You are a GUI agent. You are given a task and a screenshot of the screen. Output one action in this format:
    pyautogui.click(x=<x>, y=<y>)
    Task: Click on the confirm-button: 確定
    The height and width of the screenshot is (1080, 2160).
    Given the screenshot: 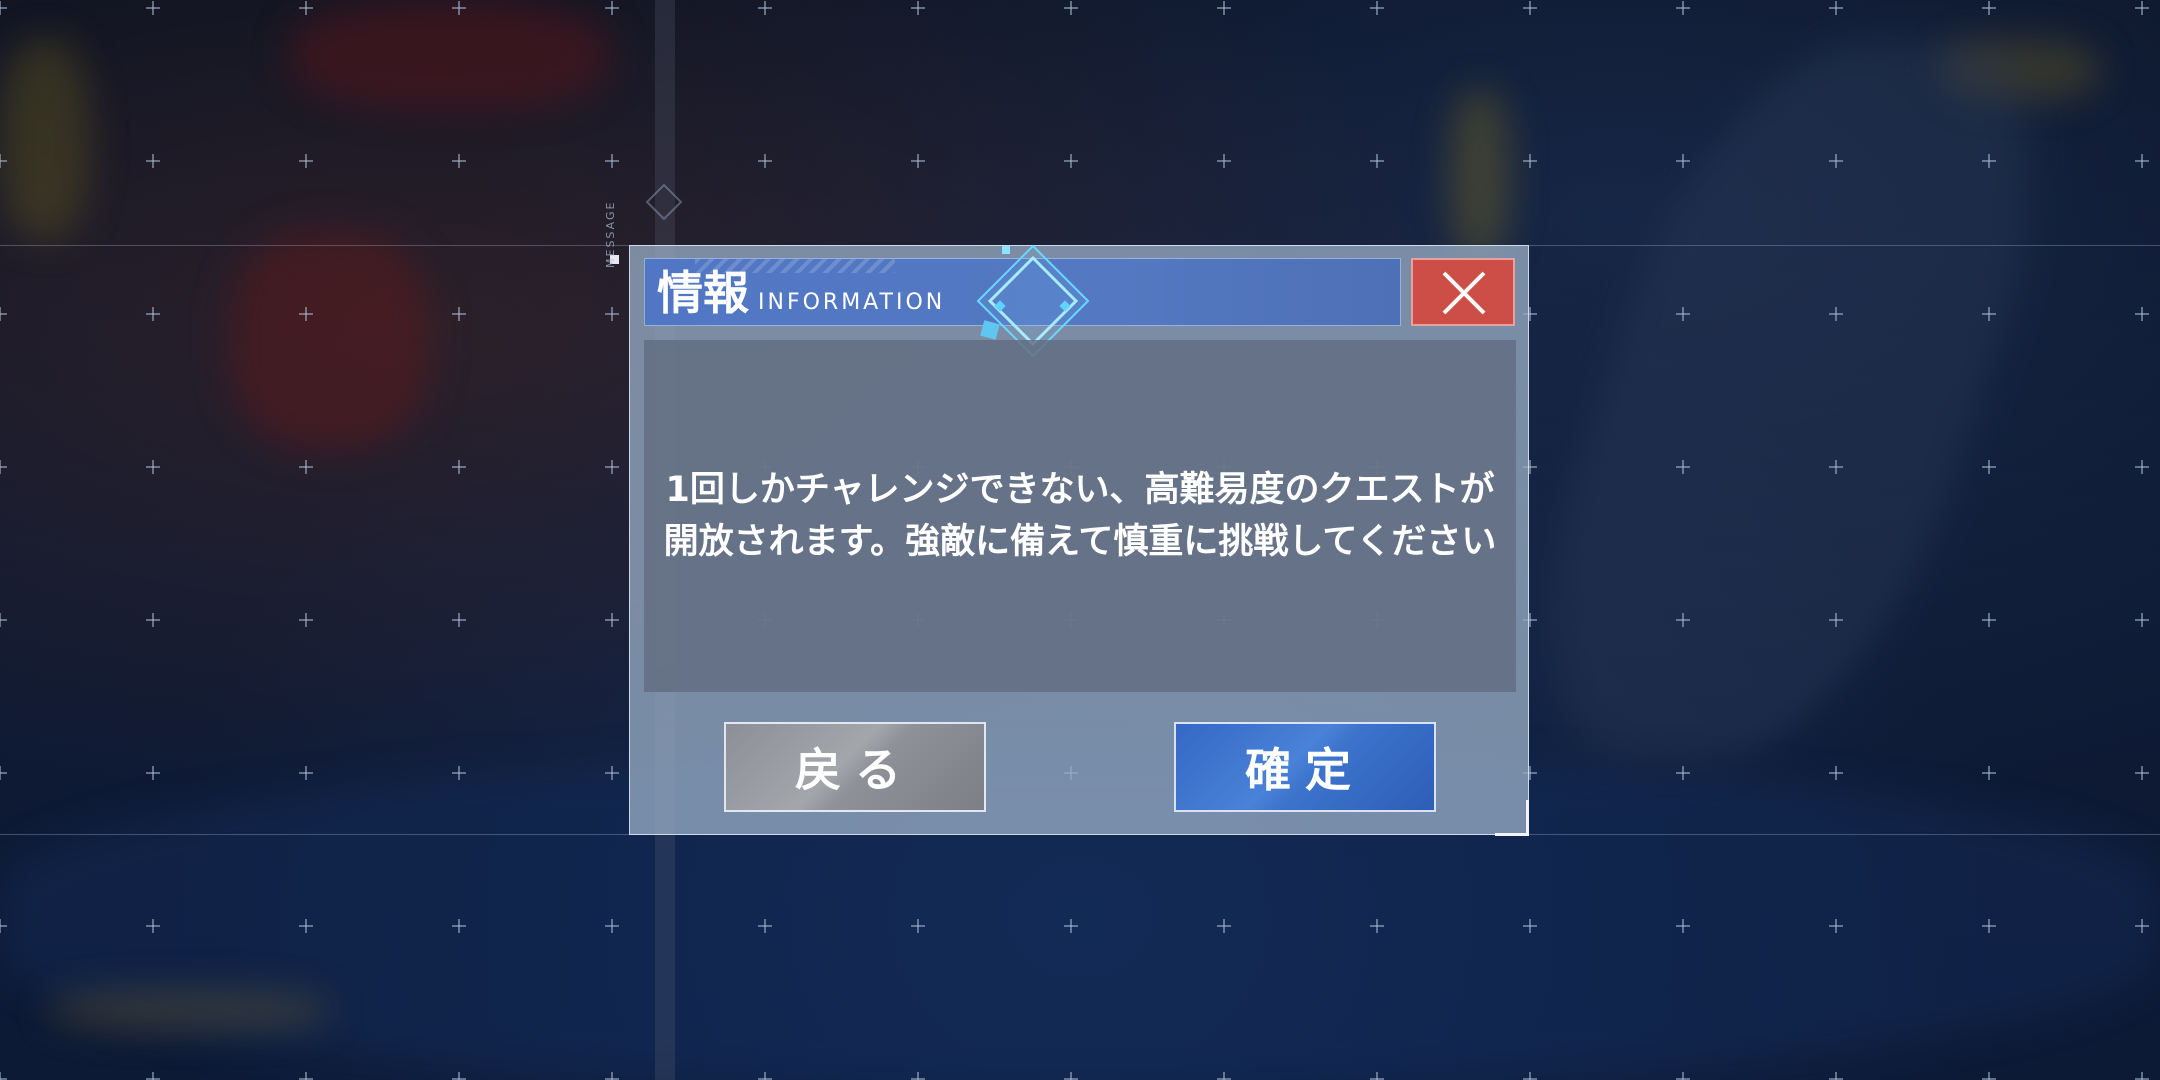 What is the action you would take?
    pyautogui.click(x=1305, y=767)
    